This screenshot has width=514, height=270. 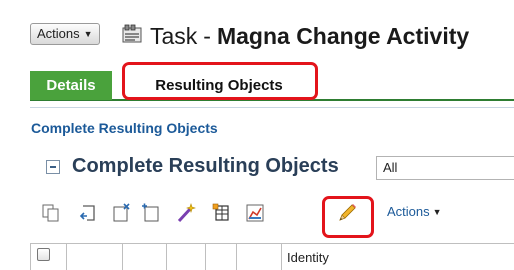 What do you see at coordinates (205, 166) in the screenshot?
I see `table-title: Complete Resulting Objects` at bounding box center [205, 166].